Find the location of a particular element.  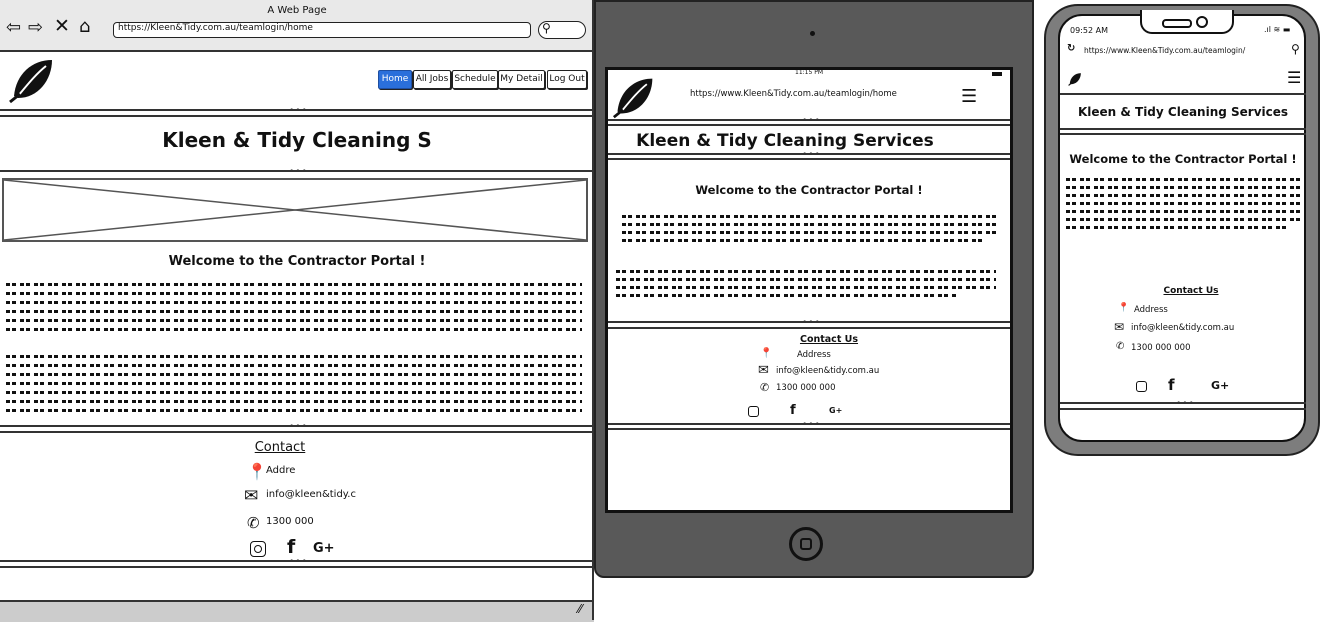

reload-icon: ↻ is located at coordinates (1071, 48).